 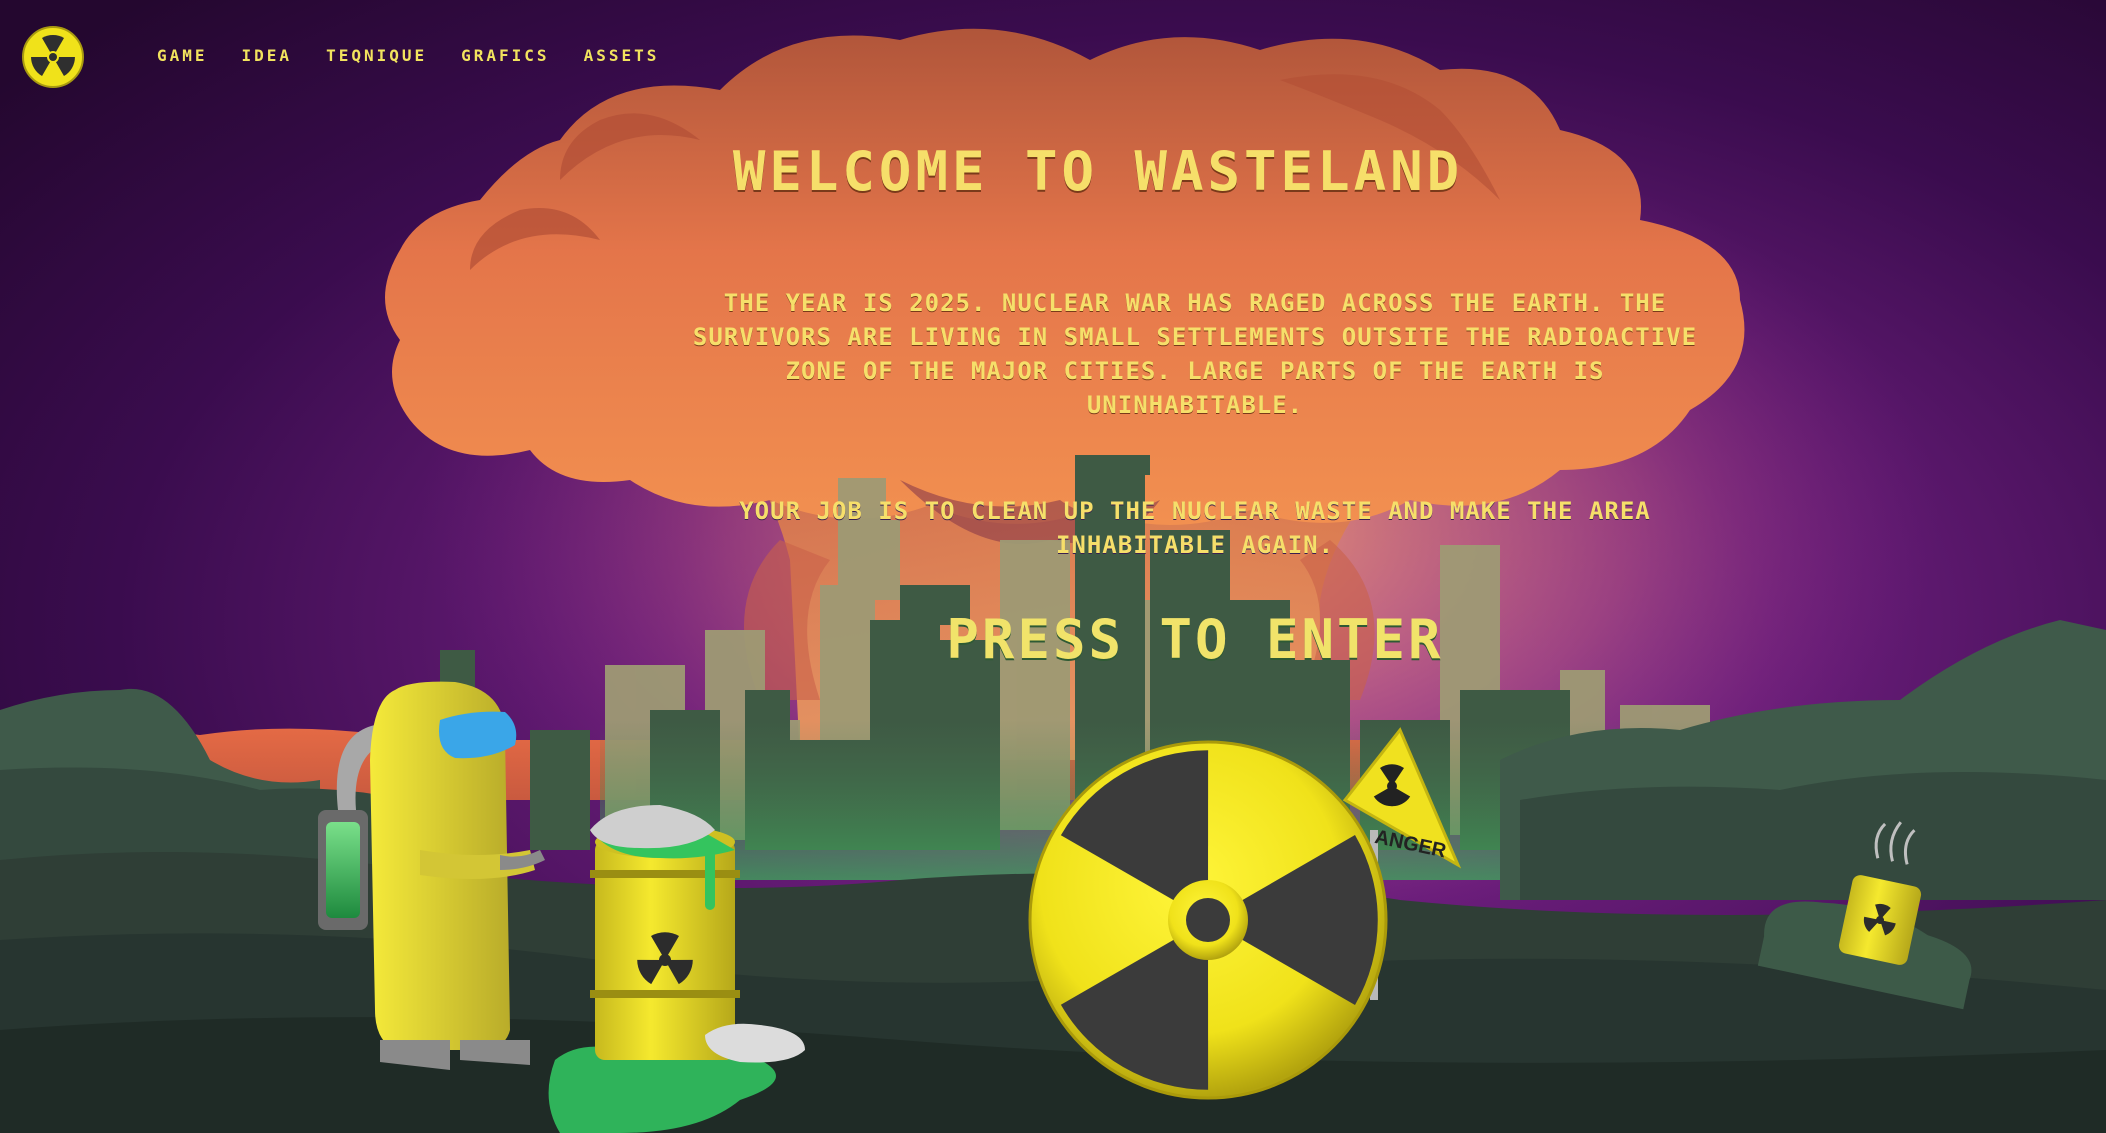 What do you see at coordinates (1195, 639) in the screenshot?
I see `enter-button: PRESS TO ENTER` at bounding box center [1195, 639].